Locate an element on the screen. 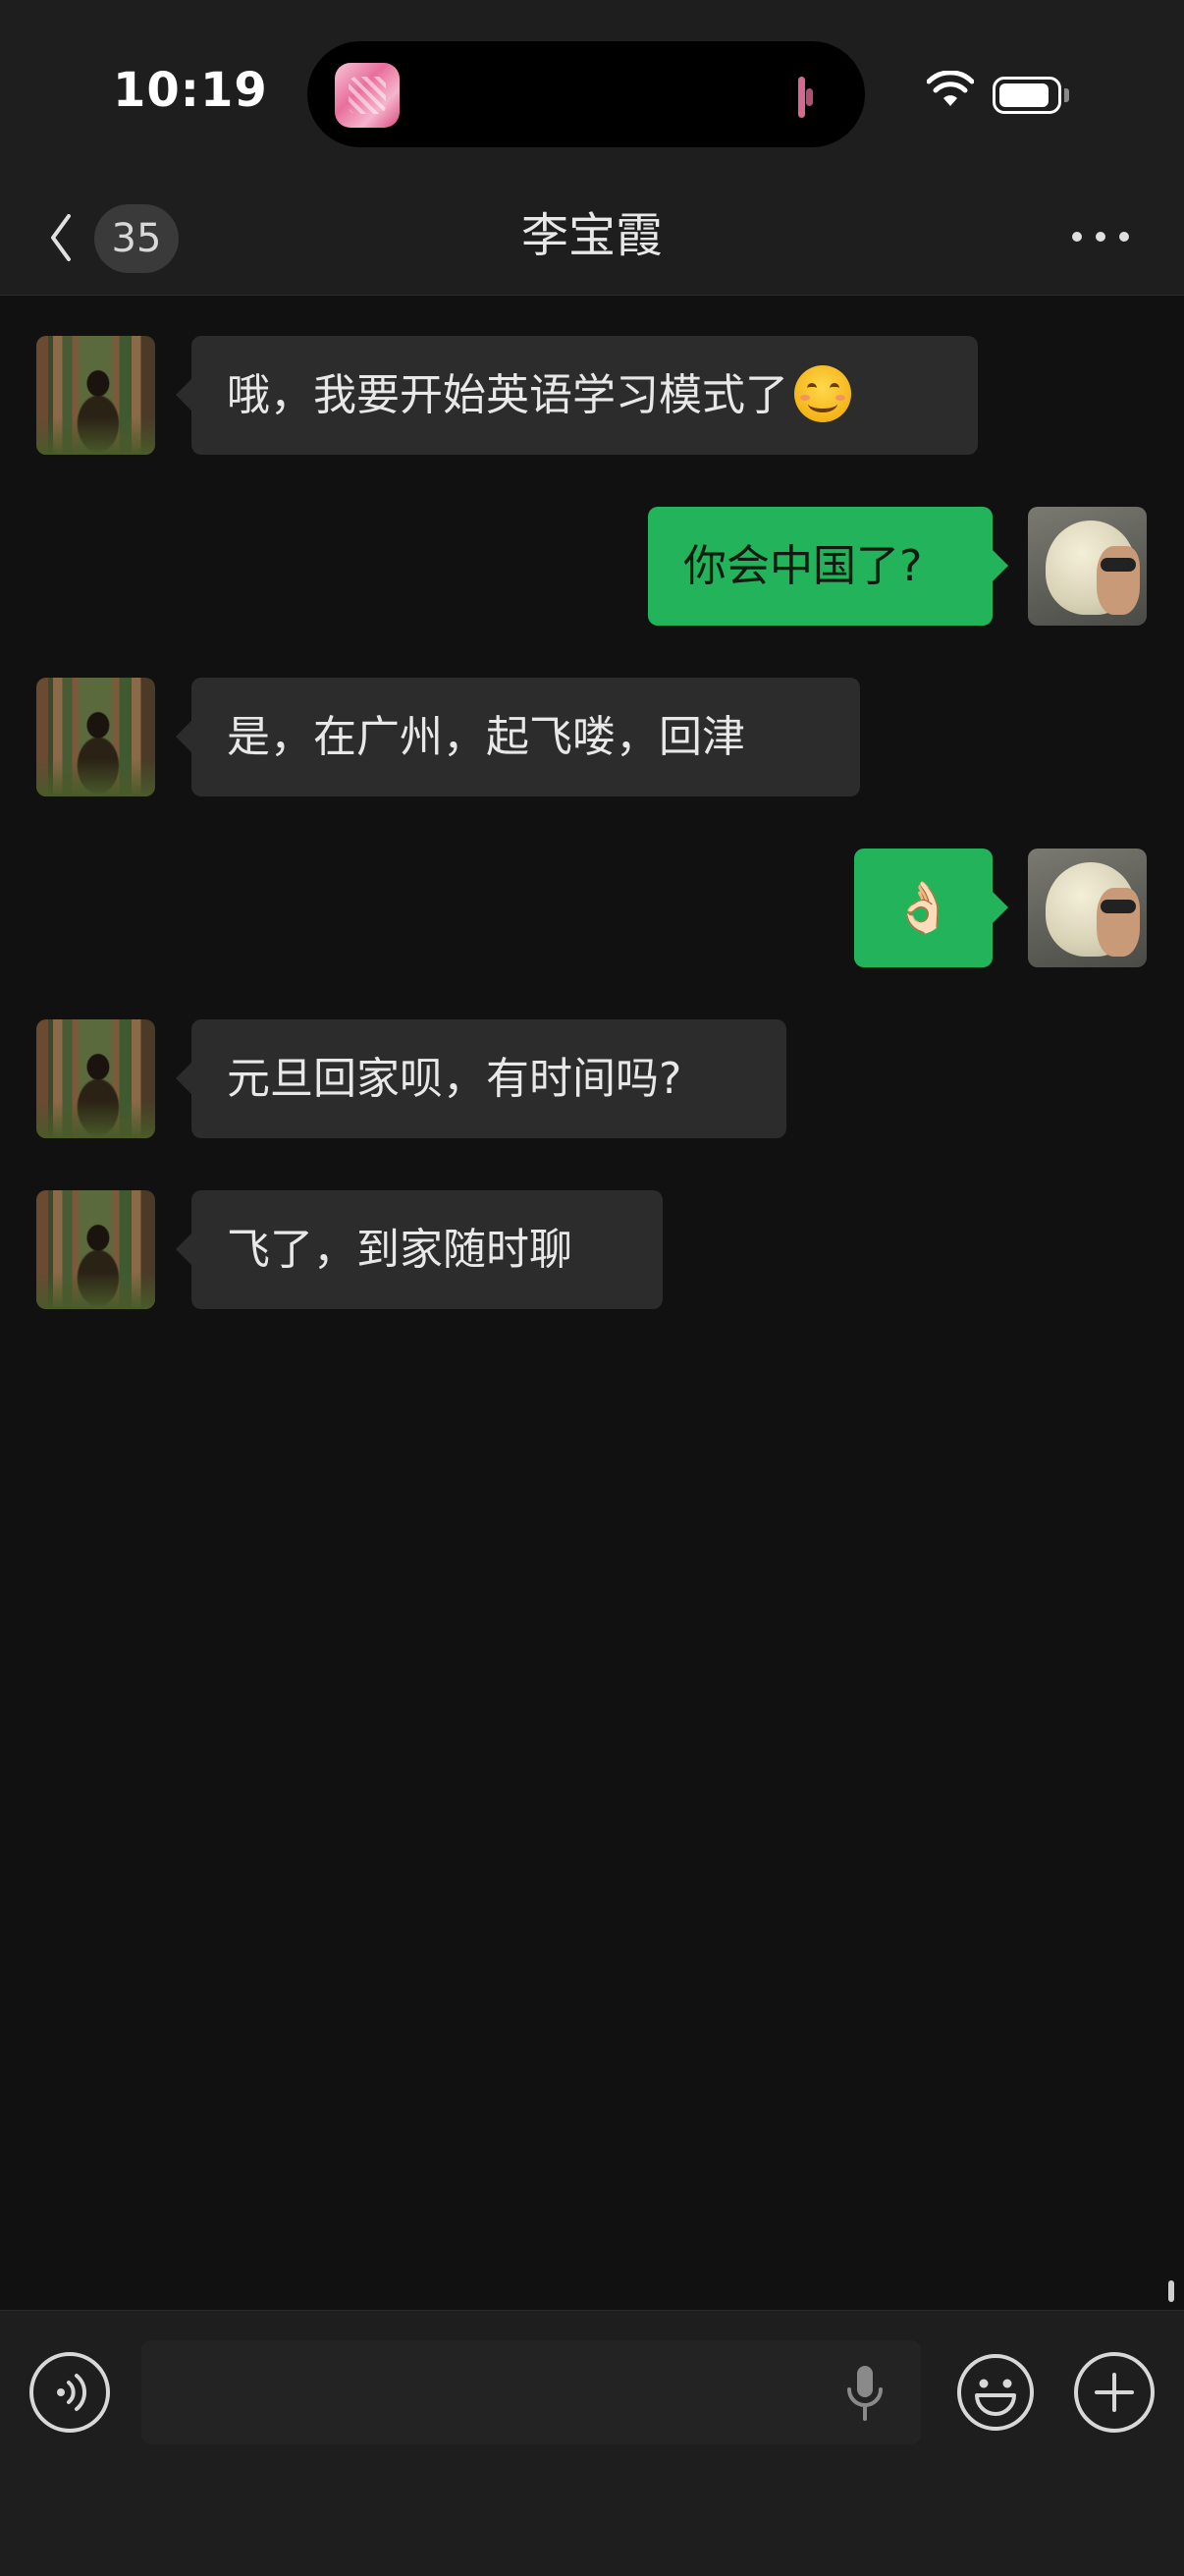  battery-nub is located at coordinates (1067, 95).